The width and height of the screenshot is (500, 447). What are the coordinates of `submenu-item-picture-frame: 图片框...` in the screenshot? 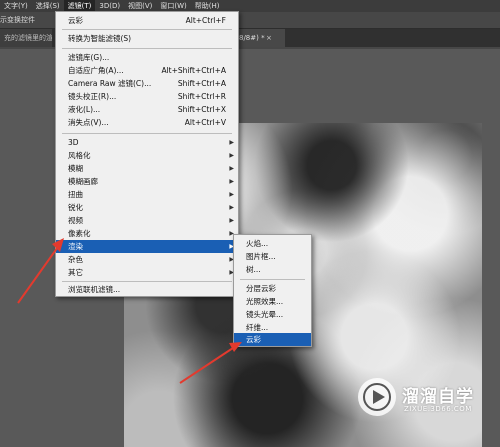 It's located at (272, 256).